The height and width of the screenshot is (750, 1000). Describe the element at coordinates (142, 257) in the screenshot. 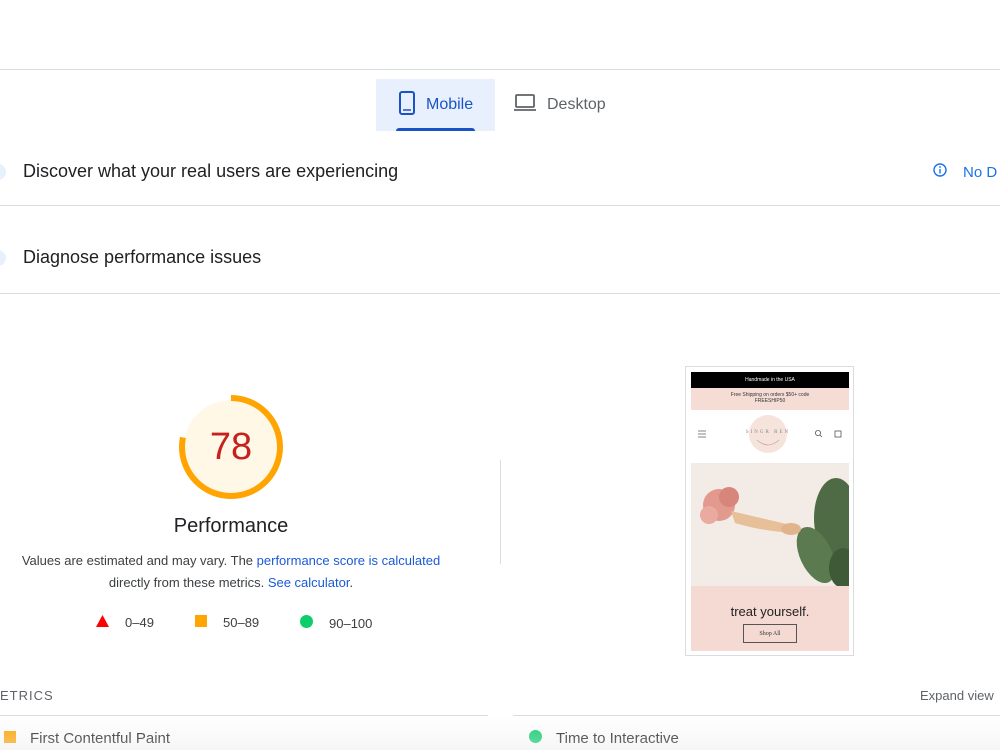

I see `diagnose-title: Diagnose performance issues` at that location.